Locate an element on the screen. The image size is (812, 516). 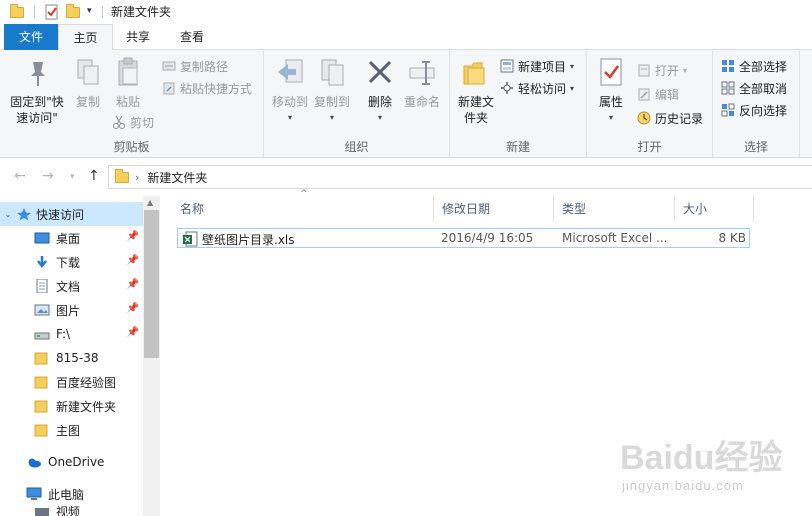
back-arrow-icon: ← is located at coordinates (20, 176).